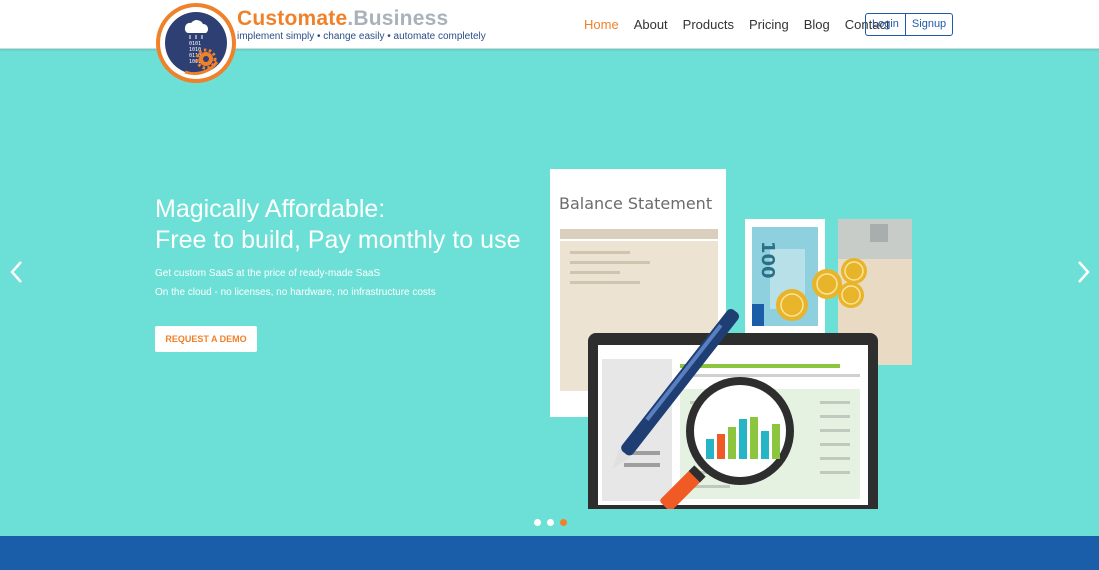 The width and height of the screenshot is (1099, 570). What do you see at coordinates (769, 24) in the screenshot?
I see `nav-item-pricing: Pricing` at bounding box center [769, 24].